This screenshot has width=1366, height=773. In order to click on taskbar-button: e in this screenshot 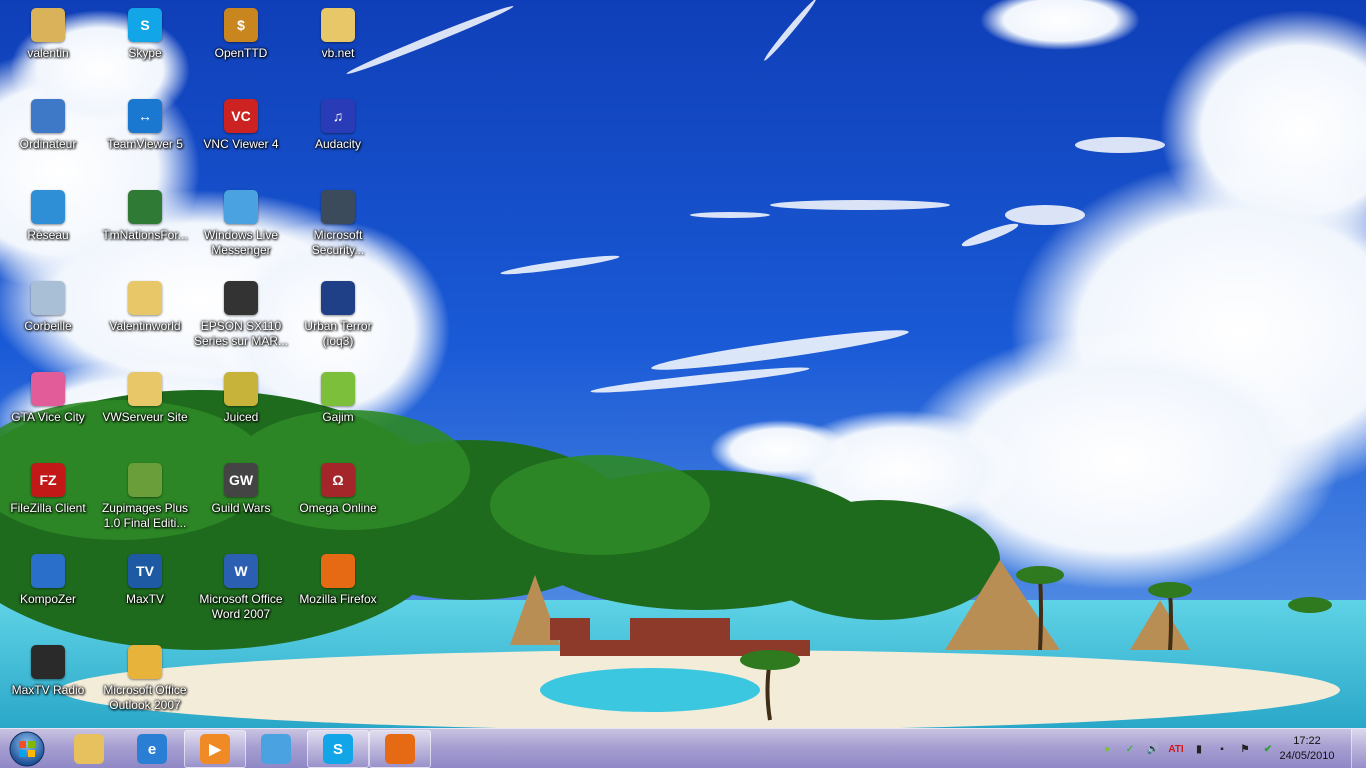, I will do `click(152, 749)`.